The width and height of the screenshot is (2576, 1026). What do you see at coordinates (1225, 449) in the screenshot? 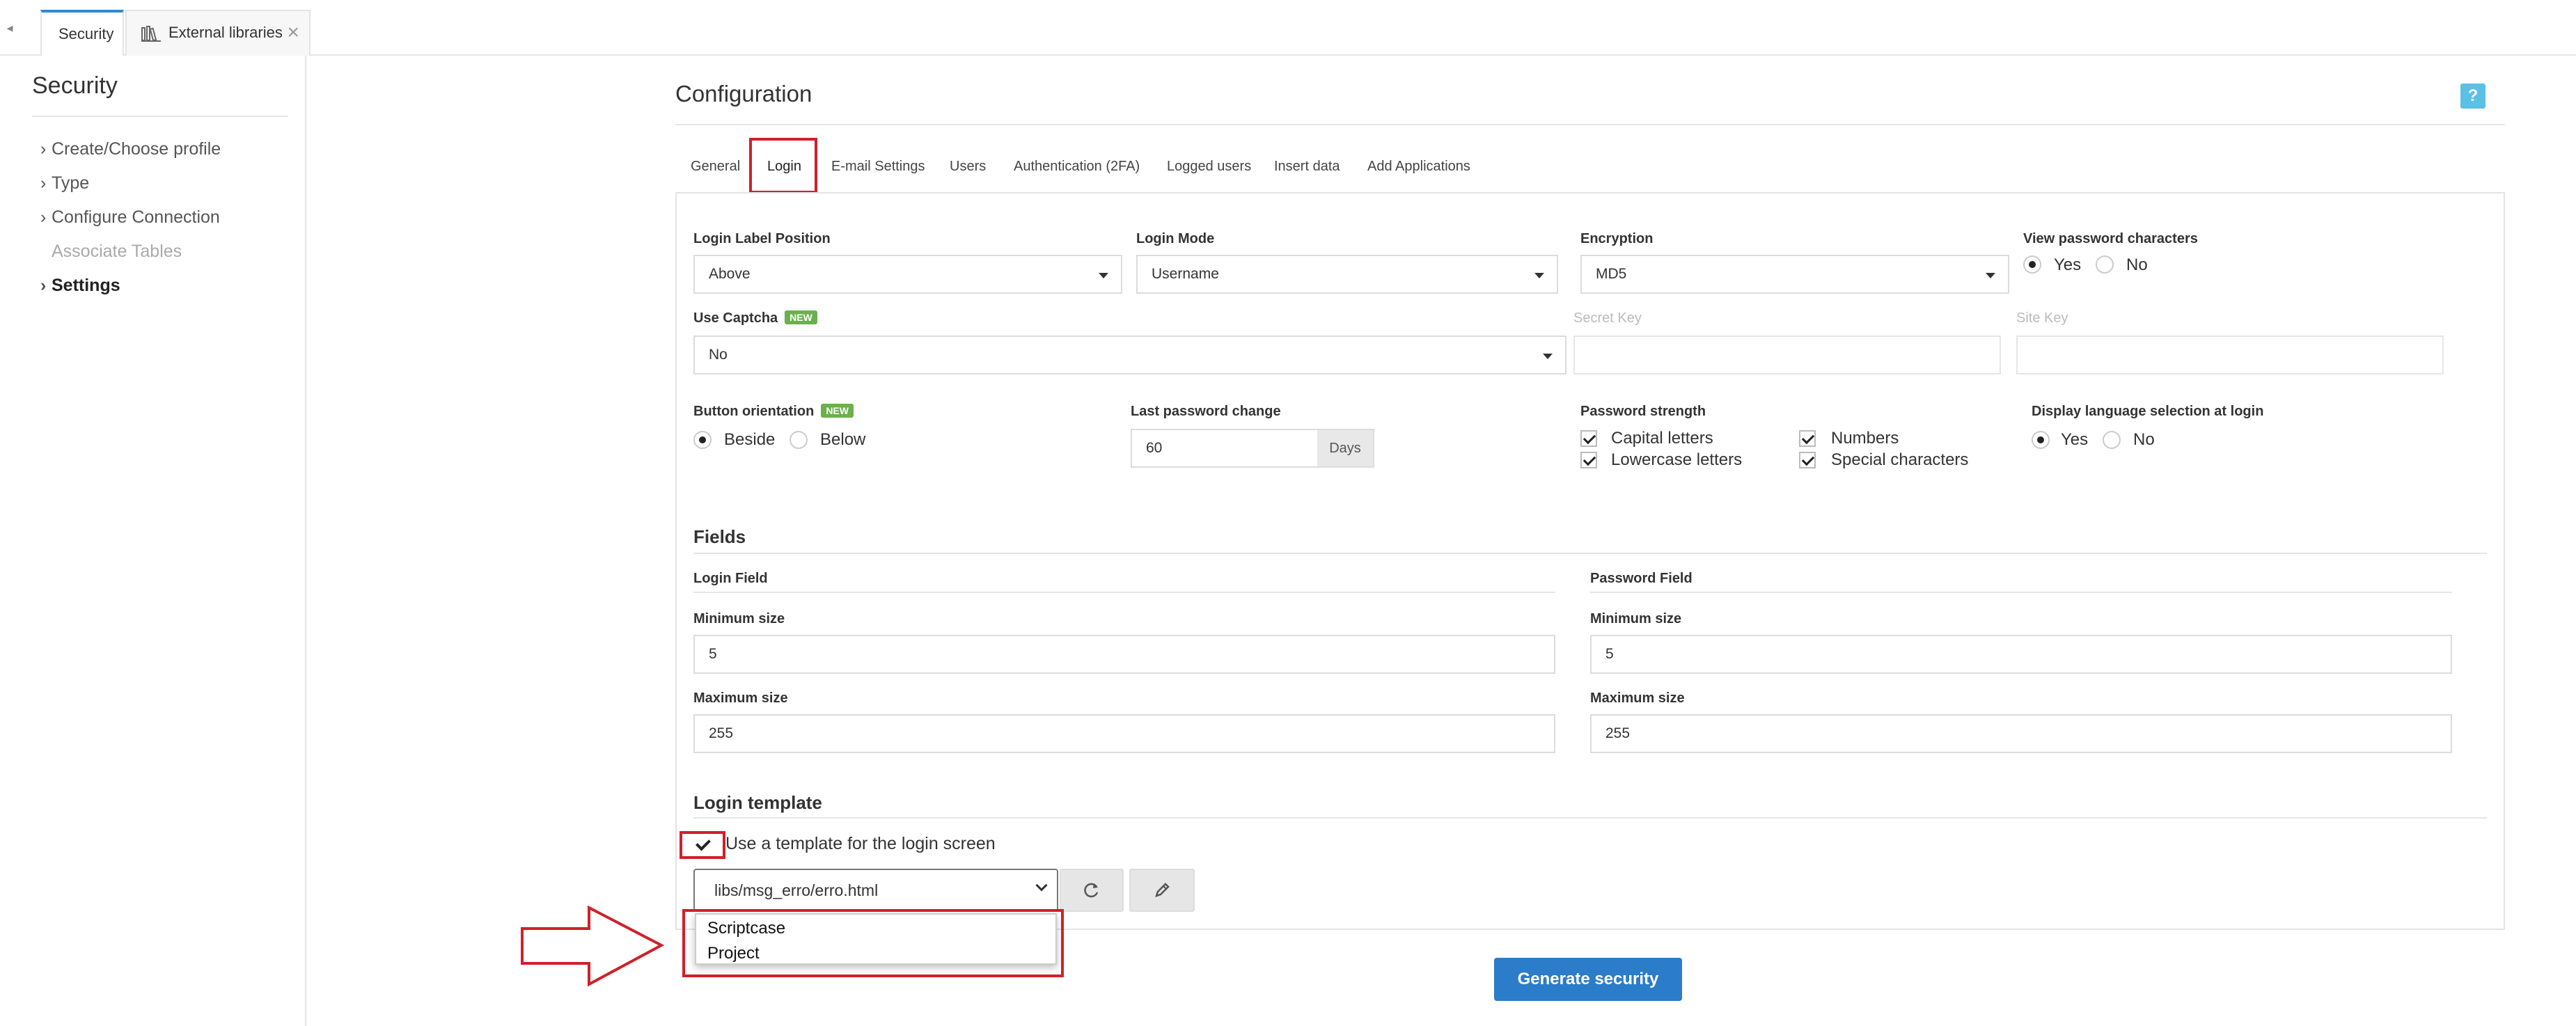
I see `last-password-change-input: 60` at bounding box center [1225, 449].